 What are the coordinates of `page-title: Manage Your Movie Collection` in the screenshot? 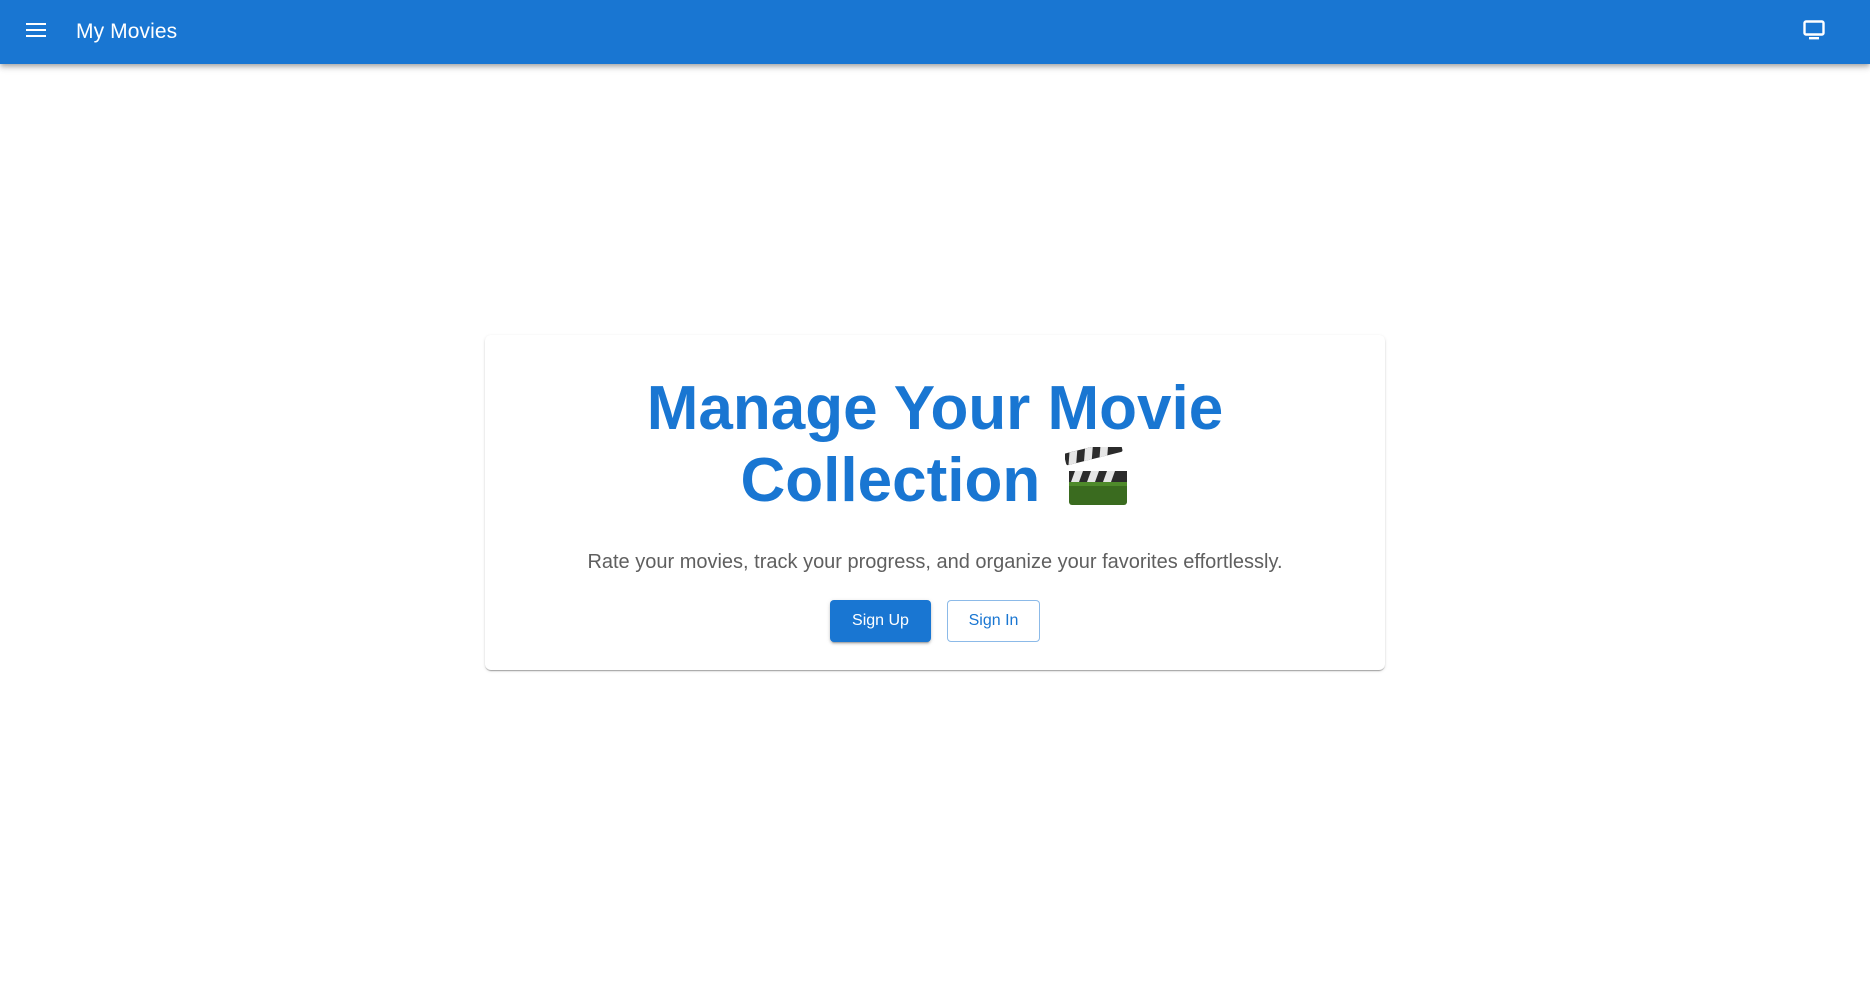 It's located at (935, 448).